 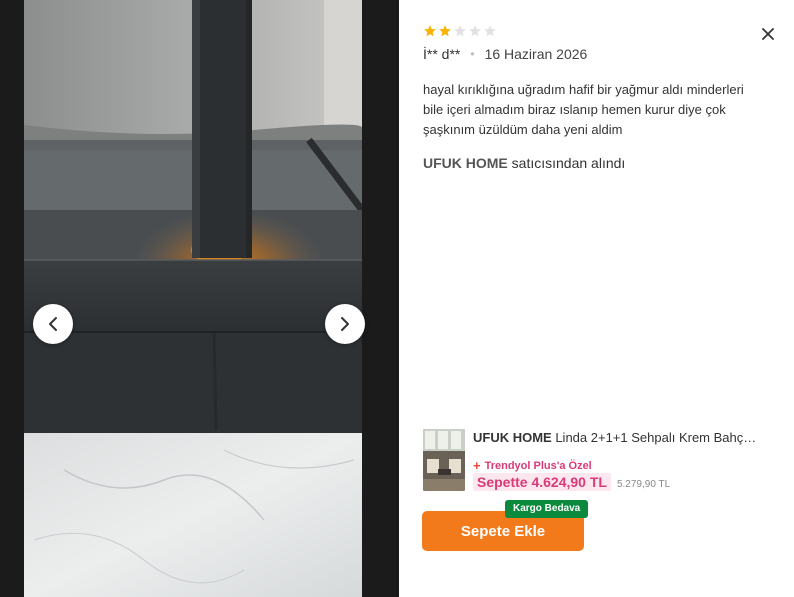 I want to click on product-brand: UFUK HOME, so click(x=512, y=437).